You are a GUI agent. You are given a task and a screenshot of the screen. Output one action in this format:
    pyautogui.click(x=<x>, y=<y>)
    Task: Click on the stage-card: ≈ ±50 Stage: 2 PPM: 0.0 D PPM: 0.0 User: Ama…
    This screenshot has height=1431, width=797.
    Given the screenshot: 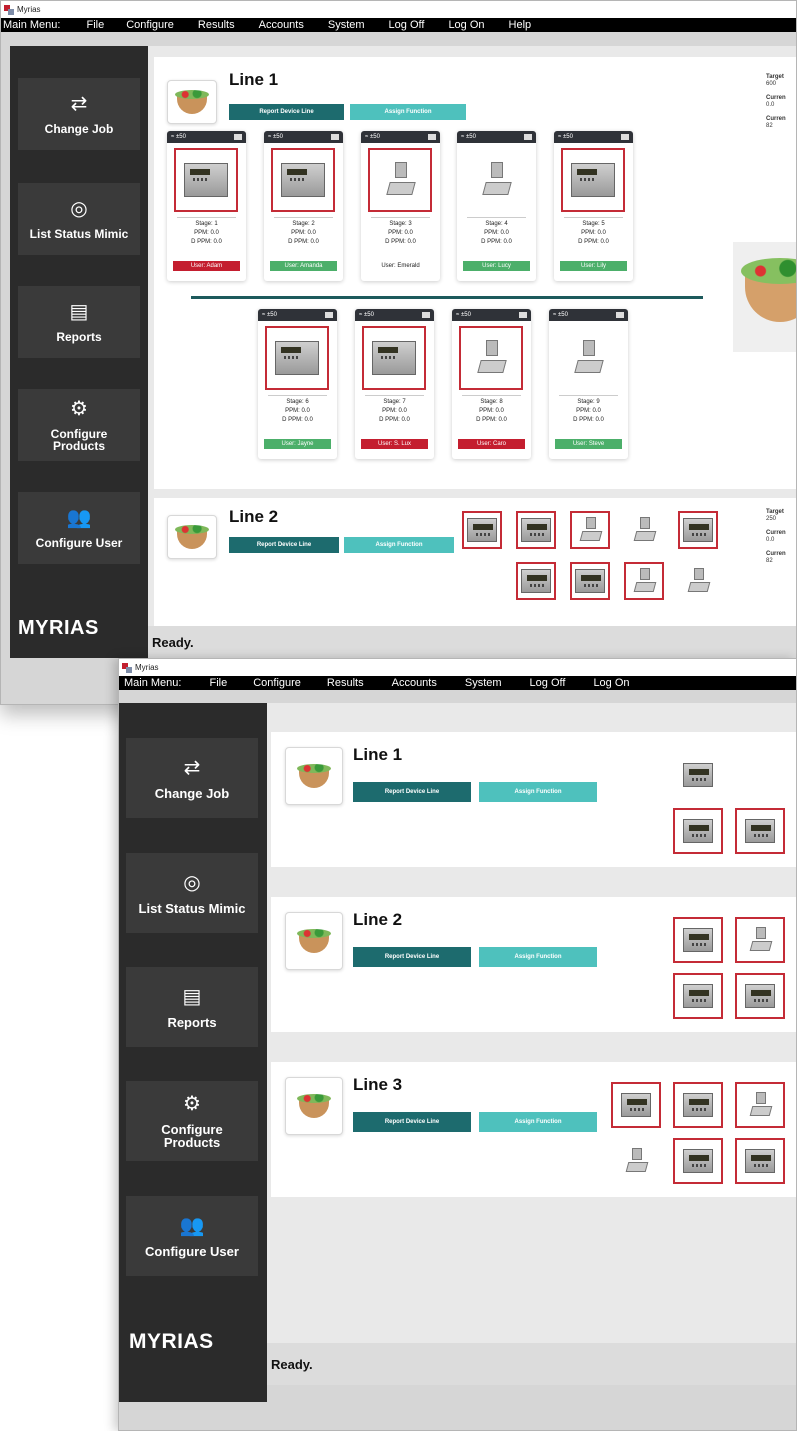 What is the action you would take?
    pyautogui.click(x=303, y=206)
    